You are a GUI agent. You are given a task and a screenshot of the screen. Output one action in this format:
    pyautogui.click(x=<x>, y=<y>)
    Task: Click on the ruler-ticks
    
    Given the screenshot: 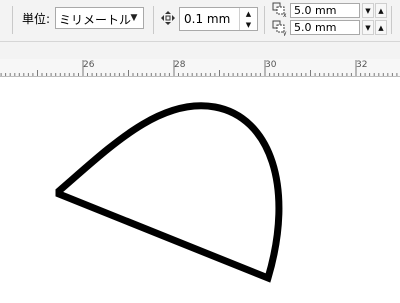 What is the action you would take?
    pyautogui.click(x=199, y=68)
    